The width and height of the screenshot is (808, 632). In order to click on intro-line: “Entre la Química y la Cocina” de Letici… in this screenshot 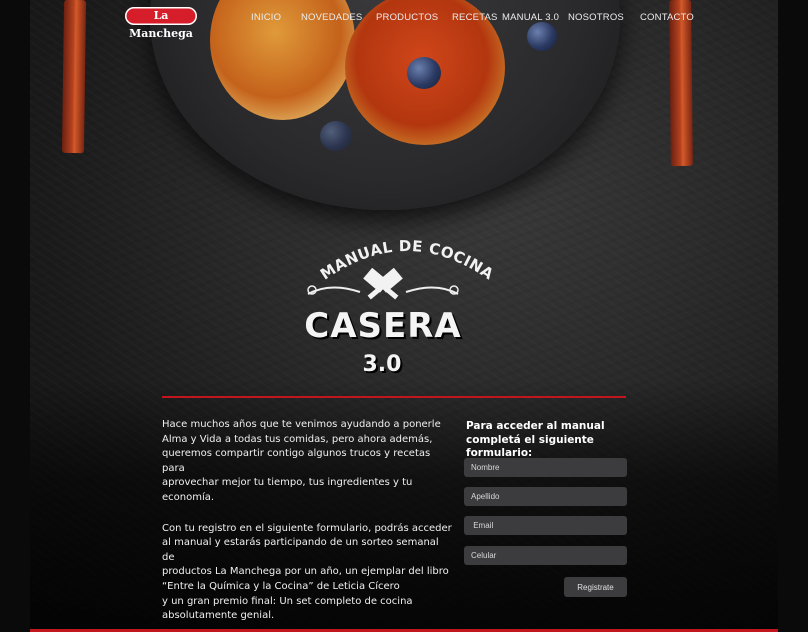, I will do `click(281, 586)`.